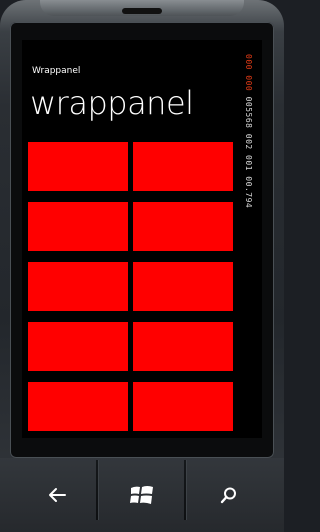 The image size is (320, 532). I want to click on page-title: wrappanel, so click(112, 103).